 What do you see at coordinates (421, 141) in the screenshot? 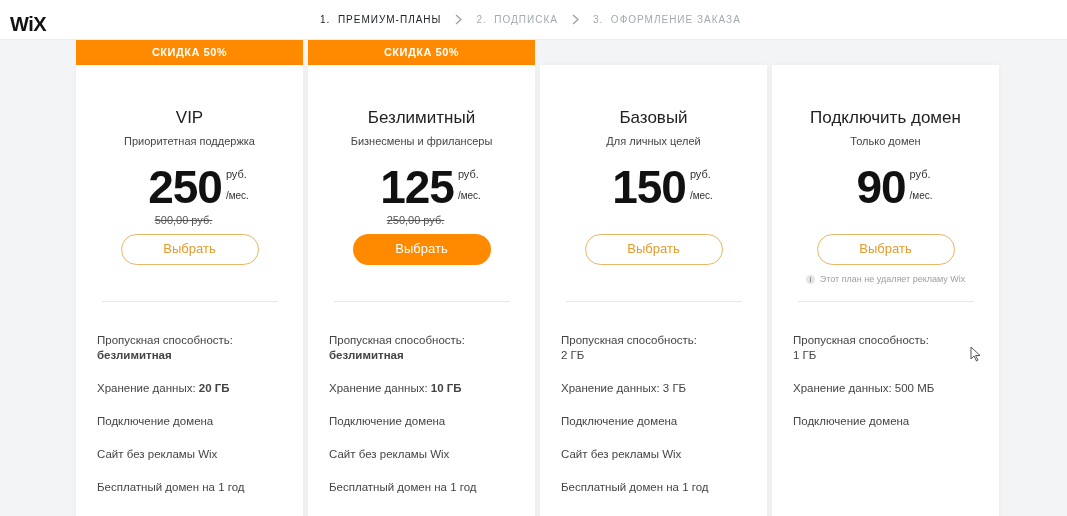
I see `plan-subtitle: Бизнесмены и фрилансеры` at bounding box center [421, 141].